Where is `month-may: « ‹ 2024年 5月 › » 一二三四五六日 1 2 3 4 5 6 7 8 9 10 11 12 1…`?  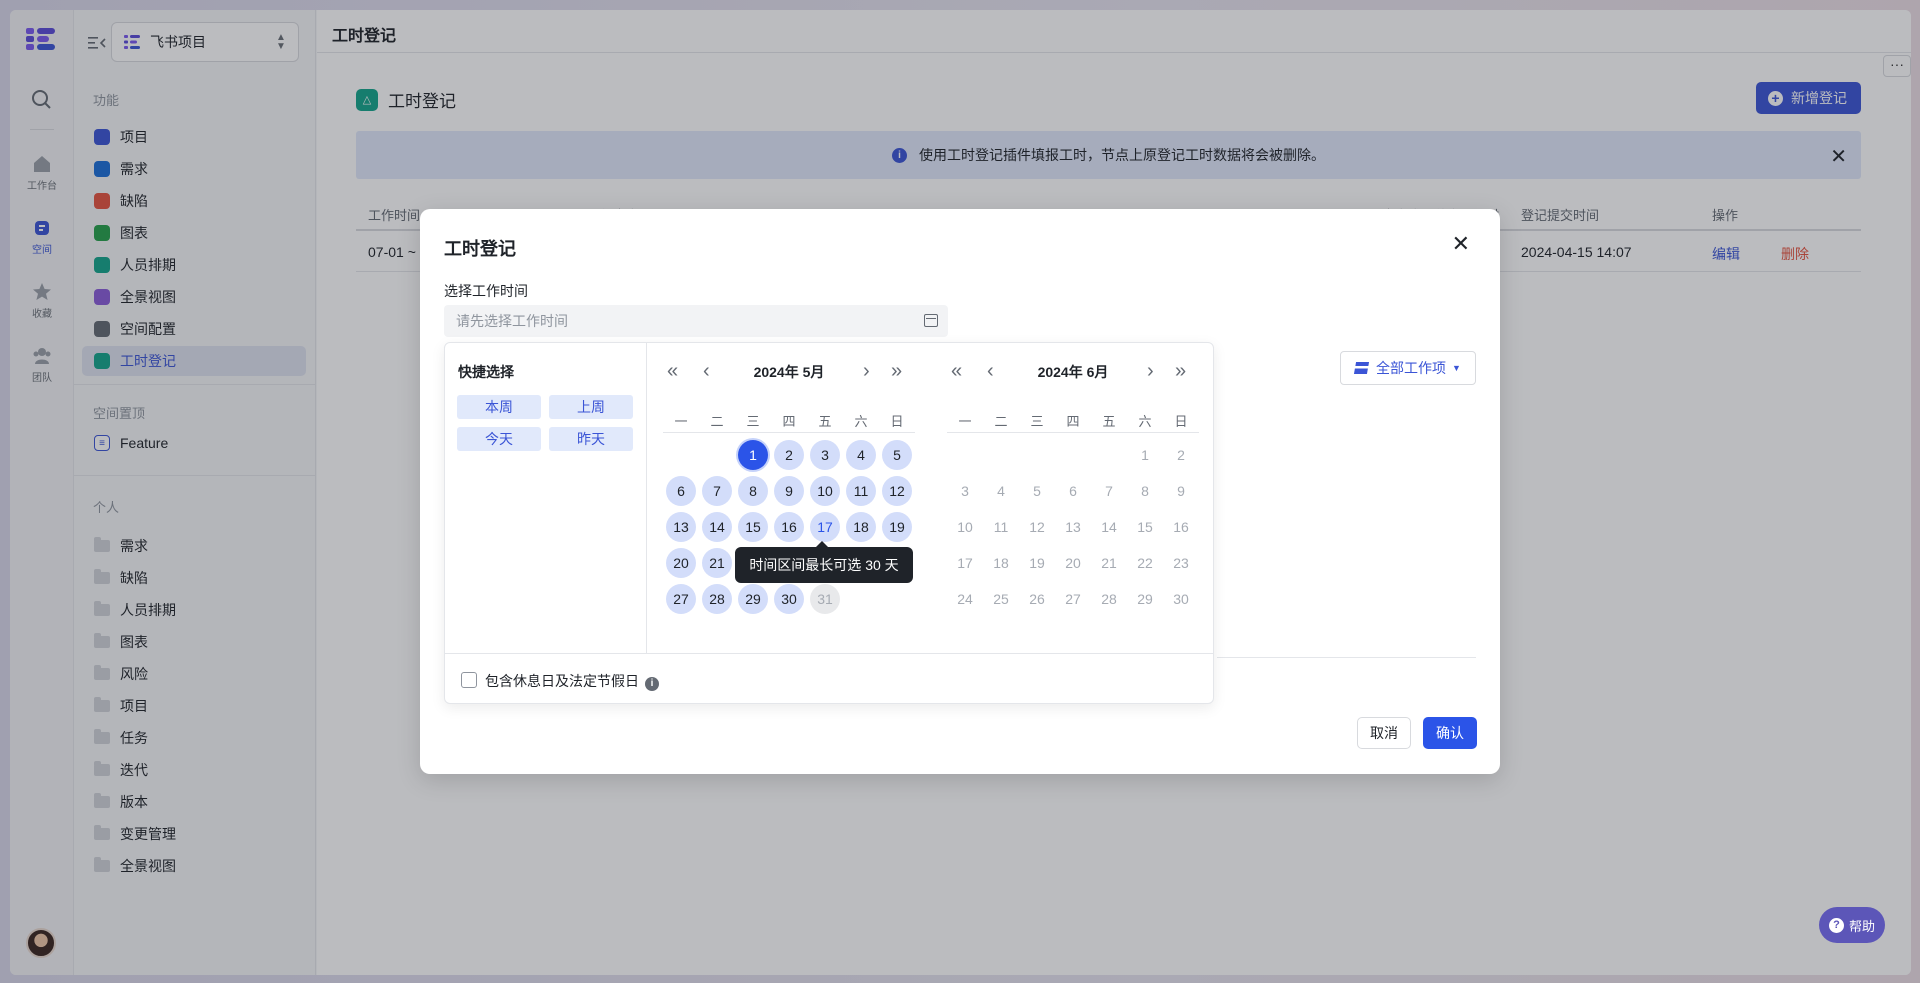
month-may: « ‹ 2024年 5月 › » 一二三四五六日 1 2 3 4 5 6 7 8 9 10 11 12 1… is located at coordinates (789, 493).